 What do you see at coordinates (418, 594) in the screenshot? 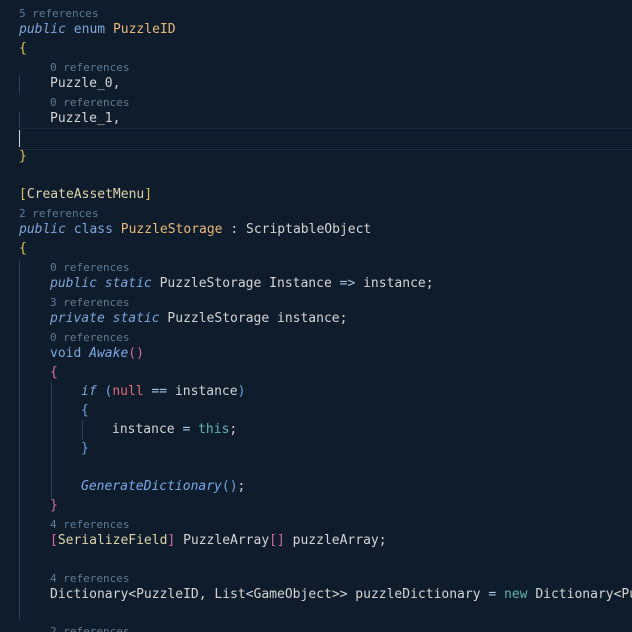
I see `field-name: puzzleDictionary` at bounding box center [418, 594].